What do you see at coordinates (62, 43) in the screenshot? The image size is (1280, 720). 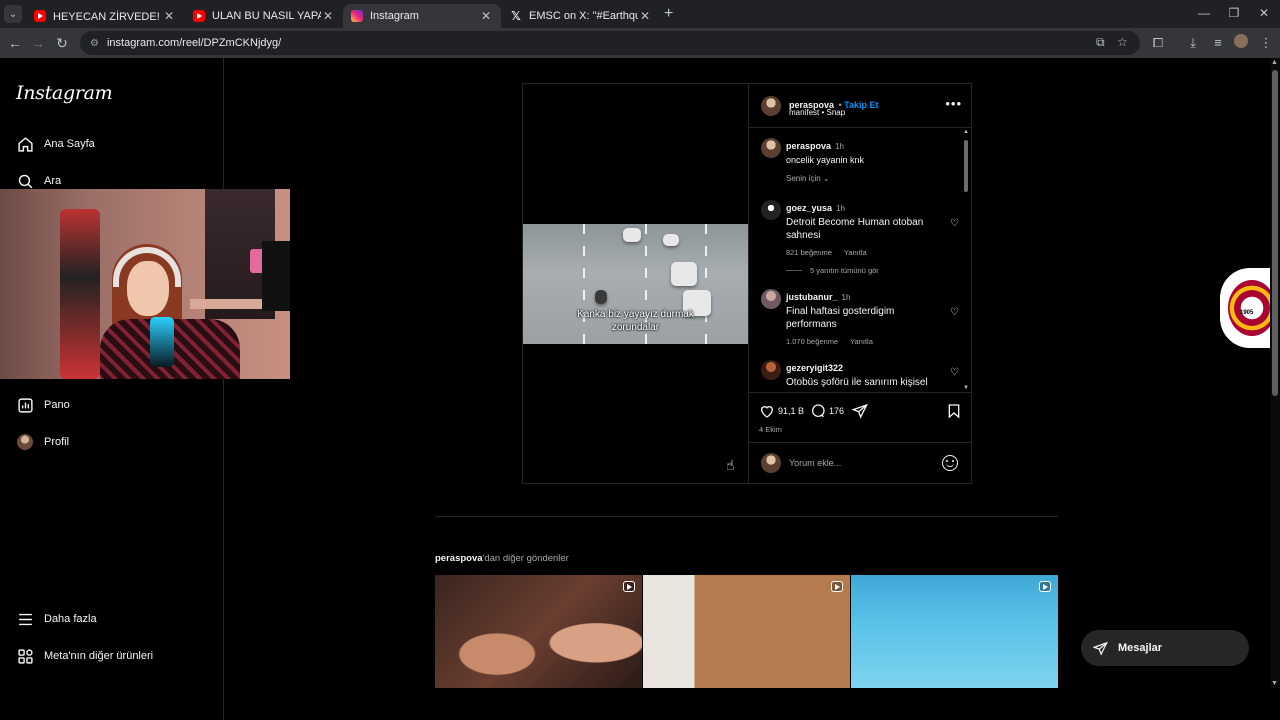 I see `reload-icon: ↻` at bounding box center [62, 43].